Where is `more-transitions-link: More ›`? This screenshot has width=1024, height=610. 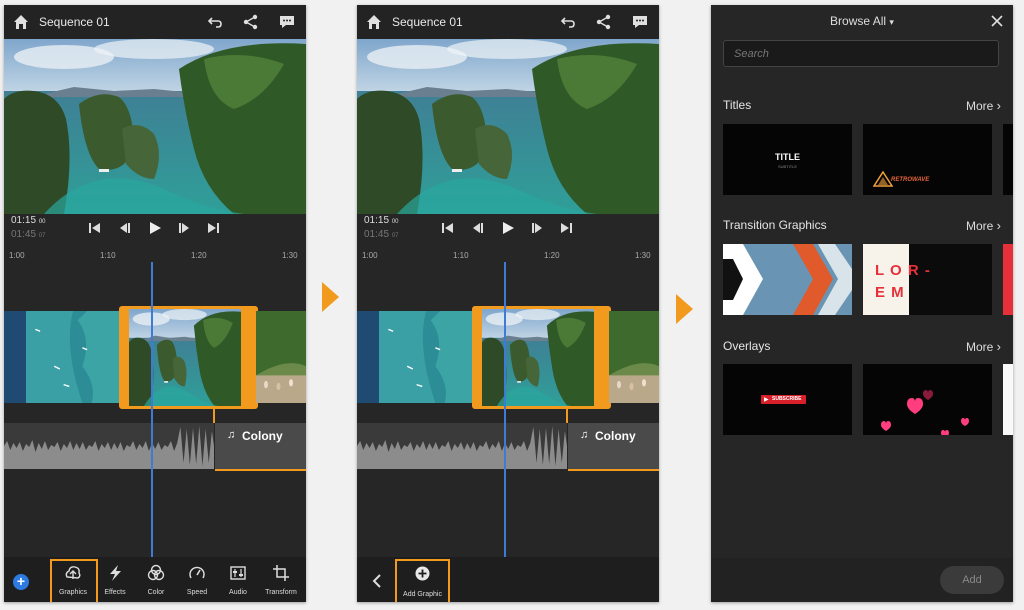 more-transitions-link: More › is located at coordinates (983, 225).